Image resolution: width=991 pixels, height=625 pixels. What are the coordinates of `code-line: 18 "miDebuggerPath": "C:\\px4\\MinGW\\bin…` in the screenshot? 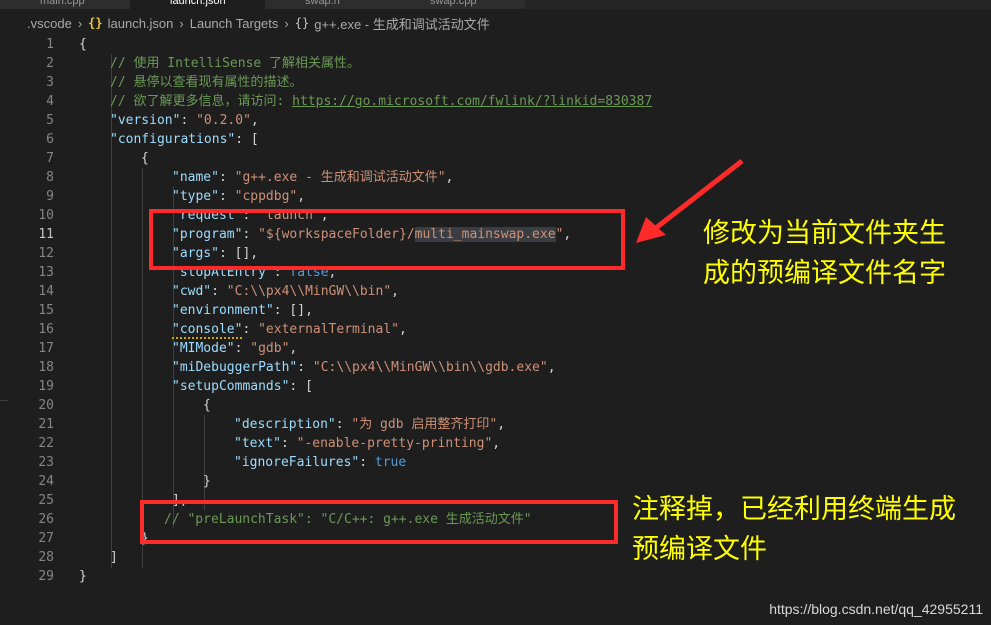 It's located at (297, 367).